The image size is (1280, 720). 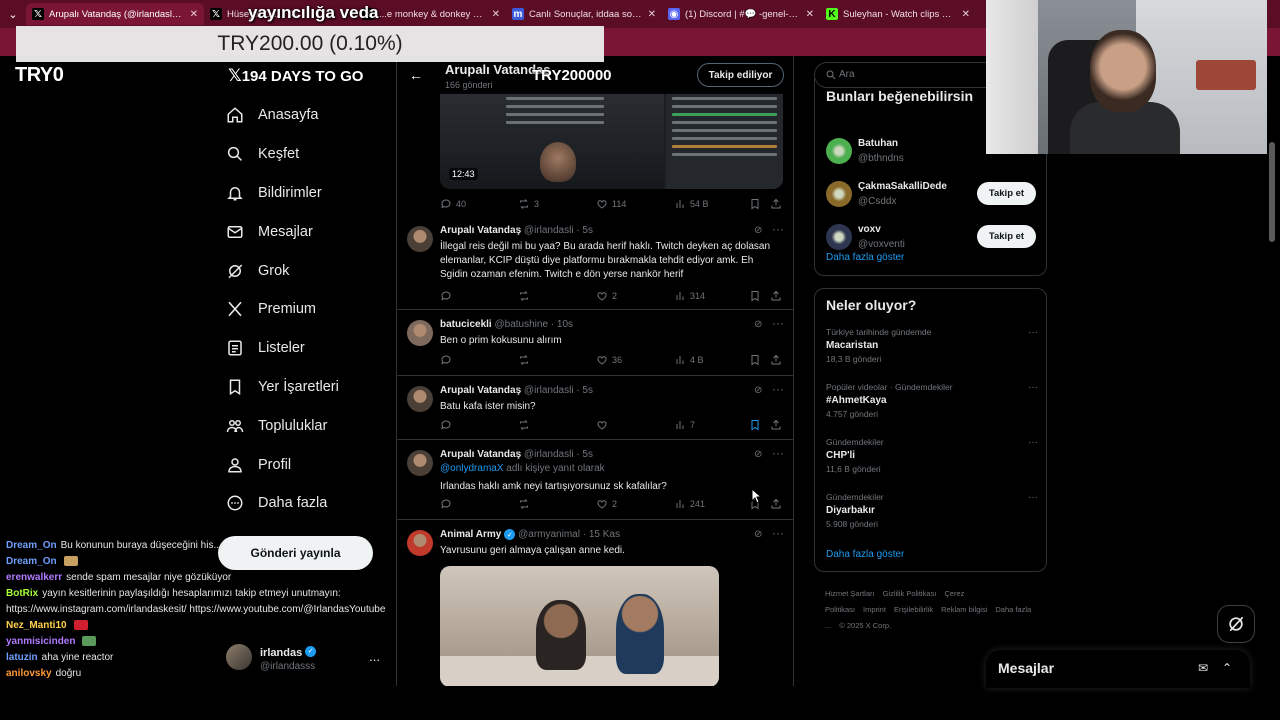 I want to click on suggested-account: voxv @voxventi Takip et, so click(x=932, y=237).